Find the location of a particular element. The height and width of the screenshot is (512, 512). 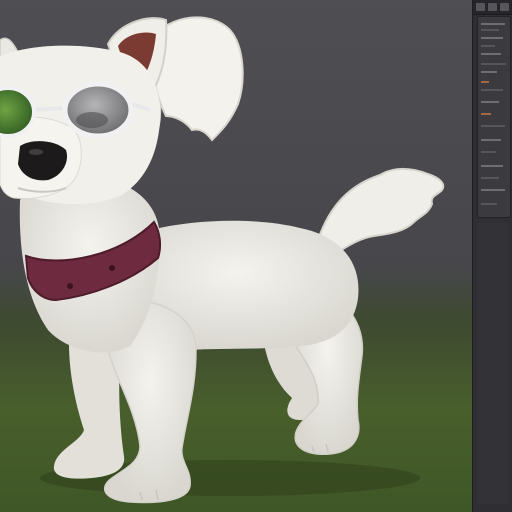

minimize-icon is located at coordinates (492, 7).